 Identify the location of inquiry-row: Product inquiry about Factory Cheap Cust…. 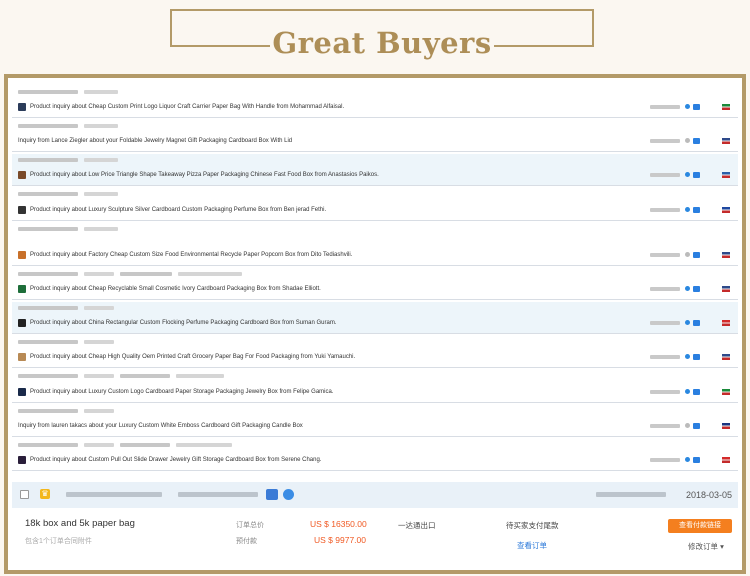
(375, 244).